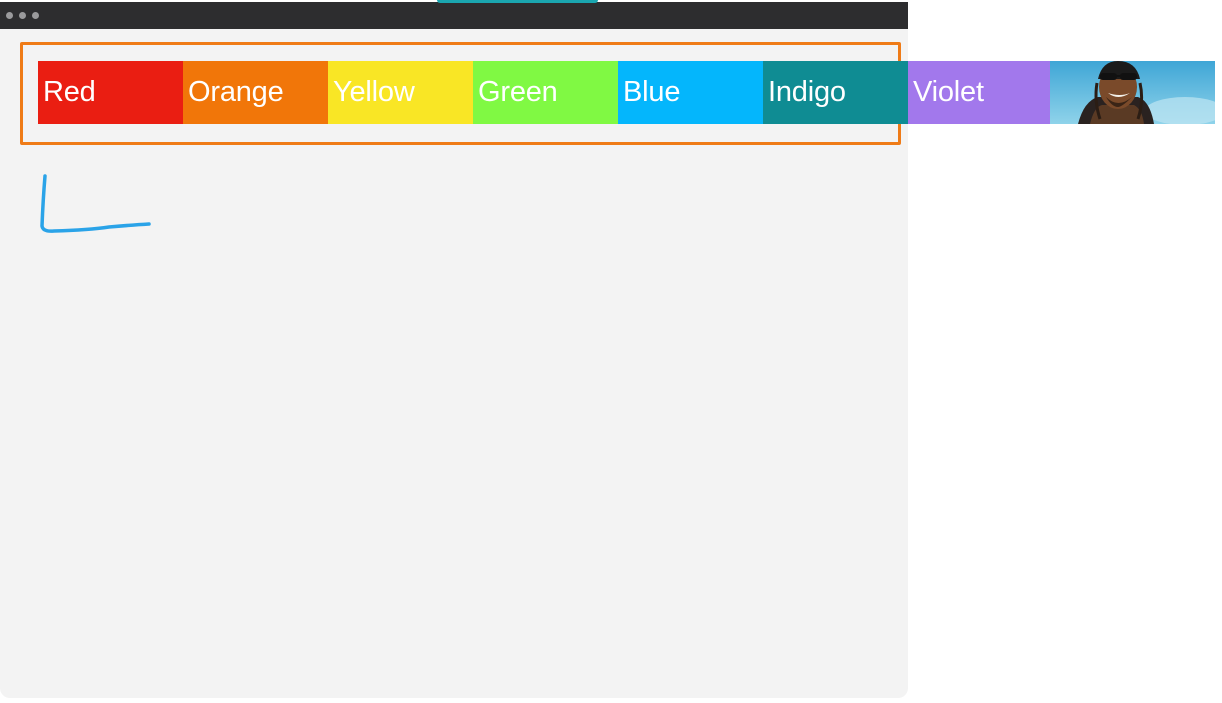 This screenshot has width=1222, height=703. I want to click on close-window-icon, so click(9, 15).